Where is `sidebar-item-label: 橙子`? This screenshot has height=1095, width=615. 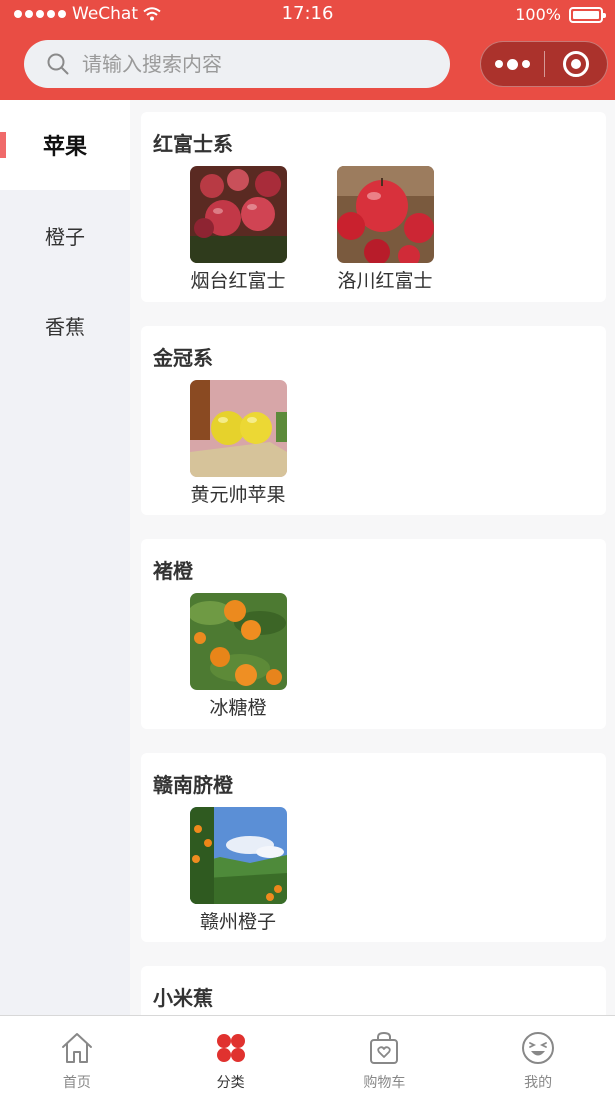 sidebar-item-label: 橙子 is located at coordinates (65, 236).